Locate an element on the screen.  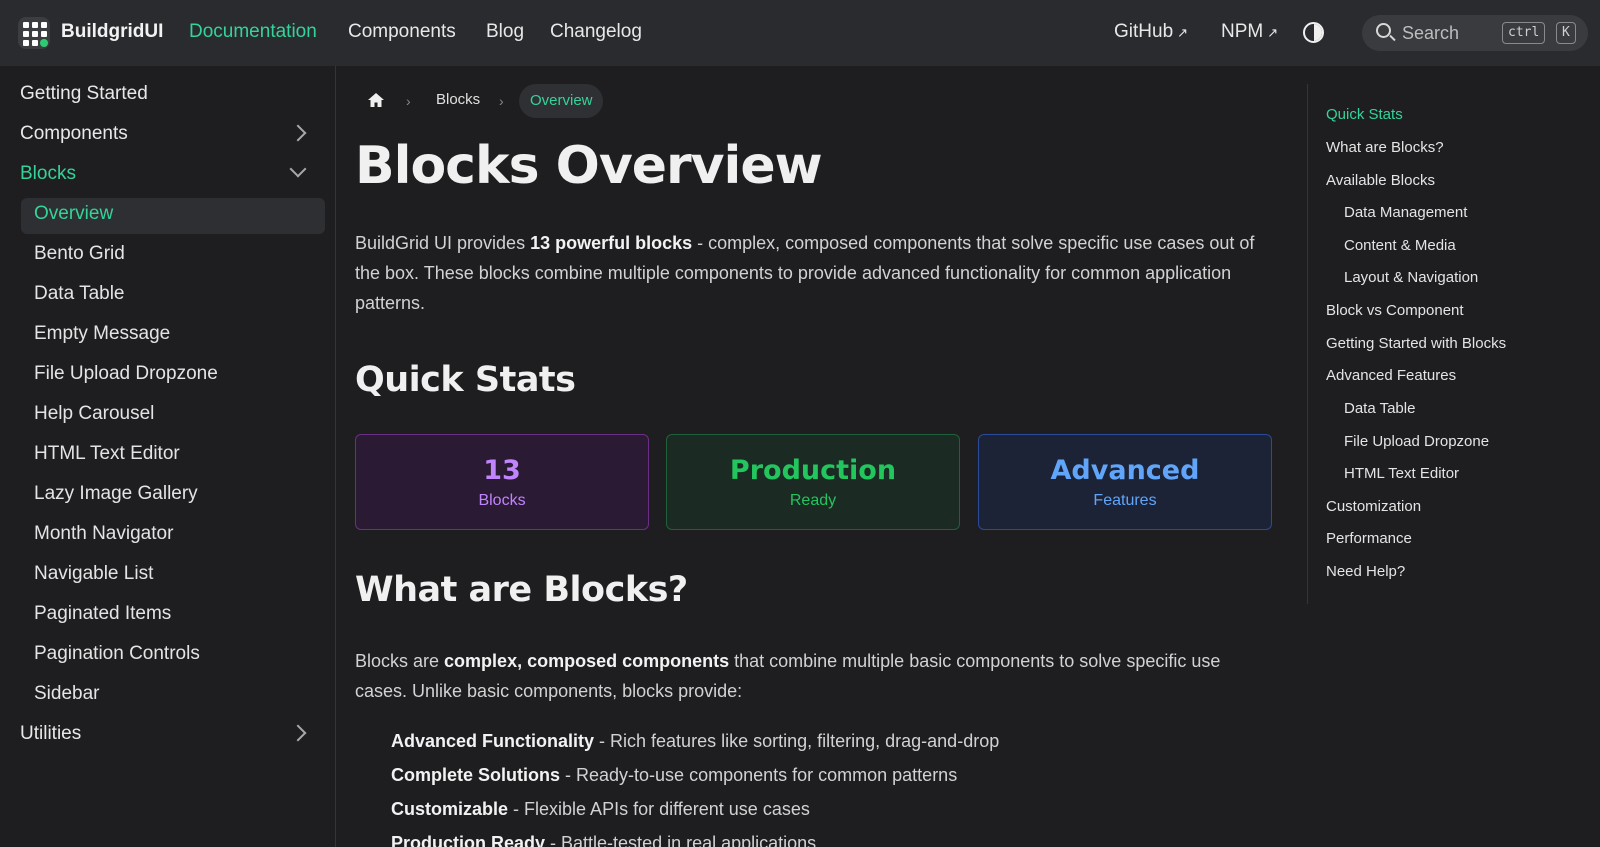
sidebar-item-html-text-editor: HTML Text Editor is located at coordinates (107, 454).